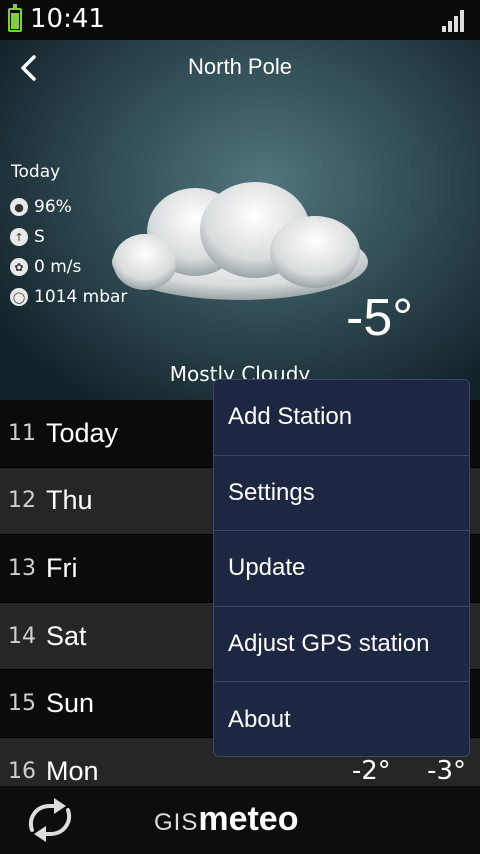  Describe the element at coordinates (240, 66) in the screenshot. I see `city-title: North Pole` at that location.